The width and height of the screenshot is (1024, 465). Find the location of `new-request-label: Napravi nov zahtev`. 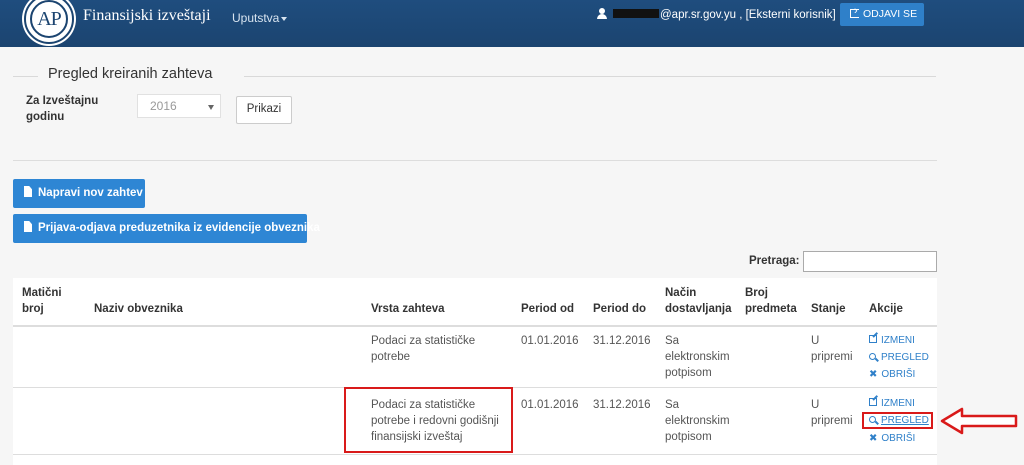

new-request-label: Napravi nov zahtev is located at coordinates (90, 193).